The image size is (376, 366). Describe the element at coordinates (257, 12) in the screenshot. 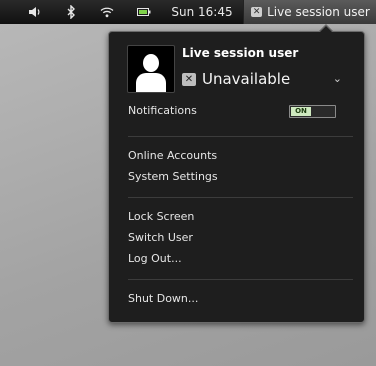

I see `unavailable-status-icon: ✕` at that location.